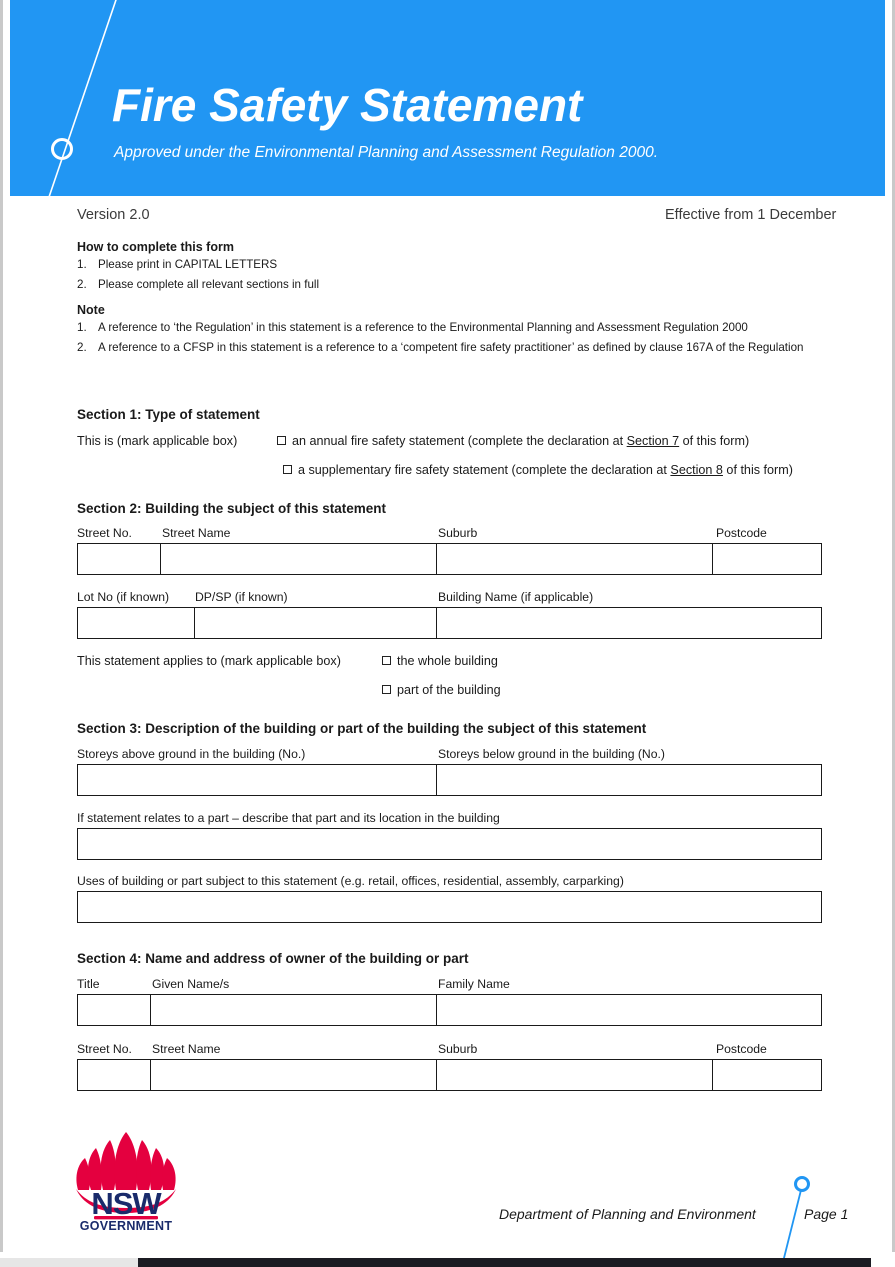  I want to click on input-storeys-above, so click(258, 780).